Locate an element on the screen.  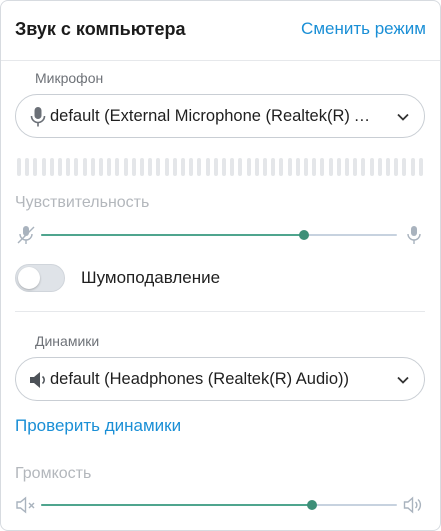
speakers-section-label: Динамики is located at coordinates (67, 341).